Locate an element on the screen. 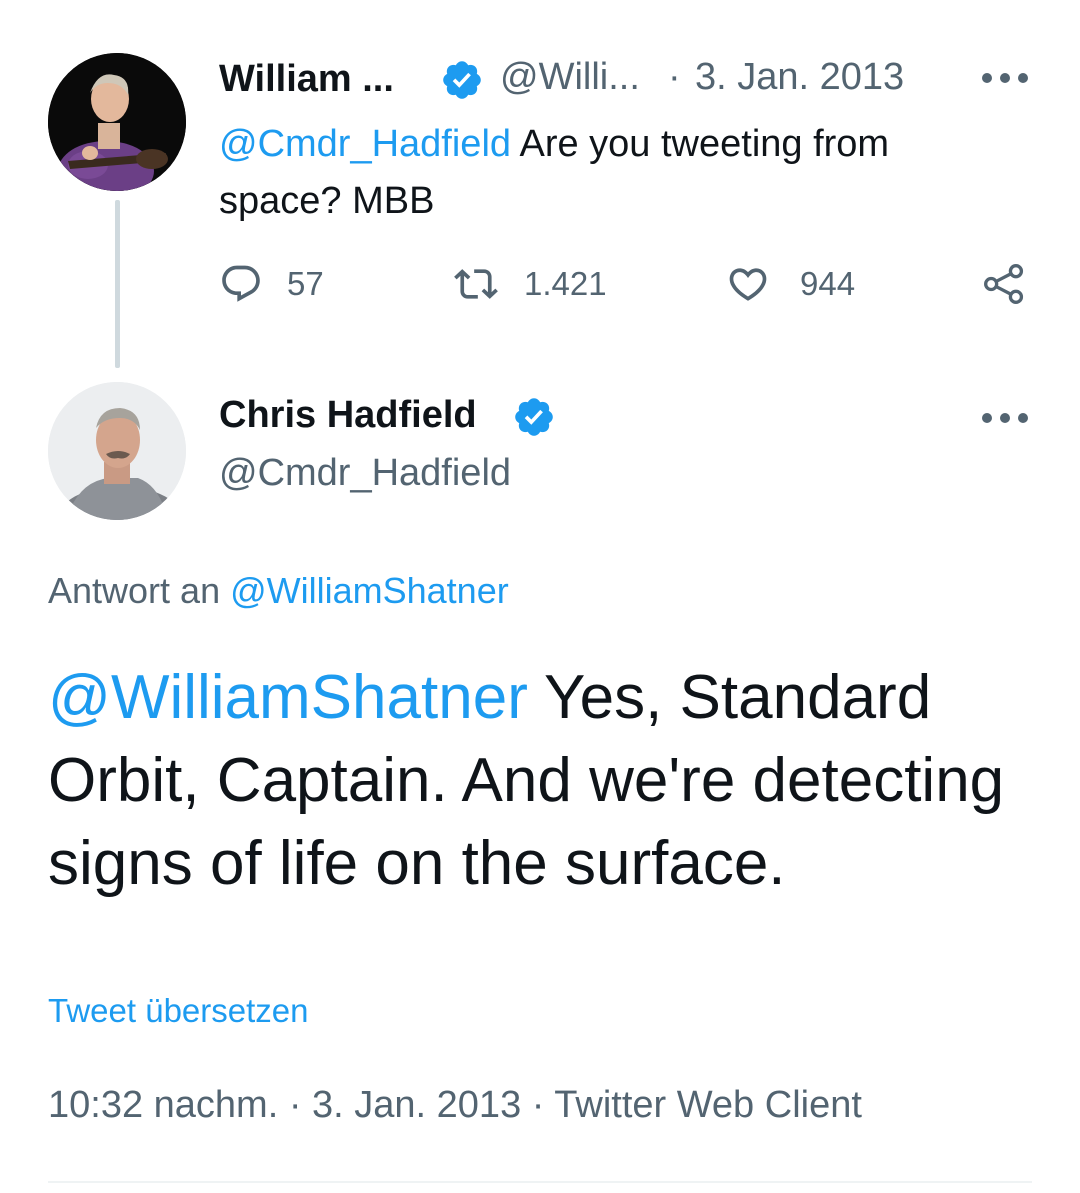 Image resolution: width=1080 pixels, height=1193 pixels. share-action is located at coordinates (1004, 284).